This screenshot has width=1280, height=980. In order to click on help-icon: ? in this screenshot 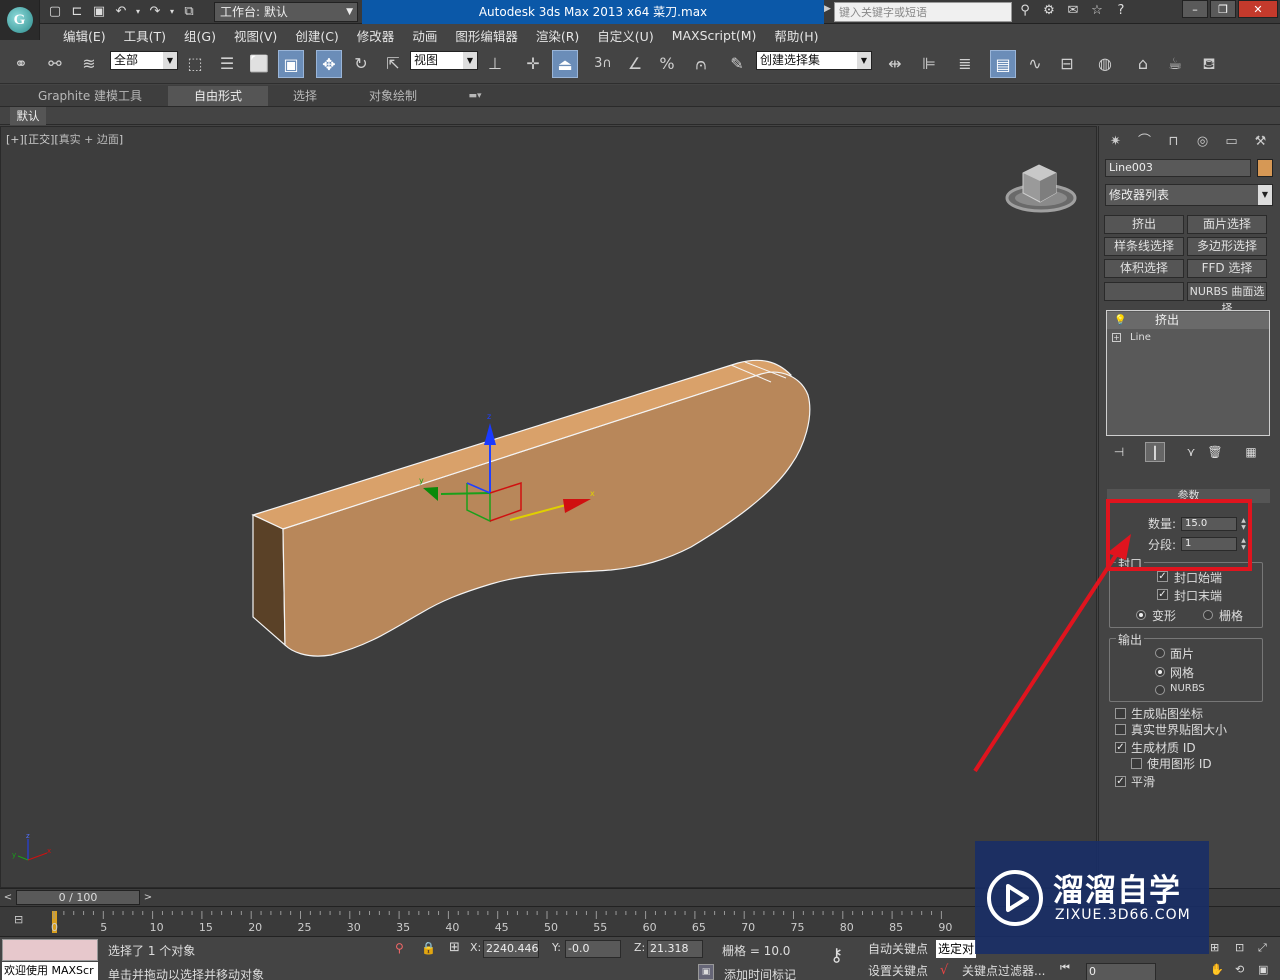, I will do `click(1121, 11)`.